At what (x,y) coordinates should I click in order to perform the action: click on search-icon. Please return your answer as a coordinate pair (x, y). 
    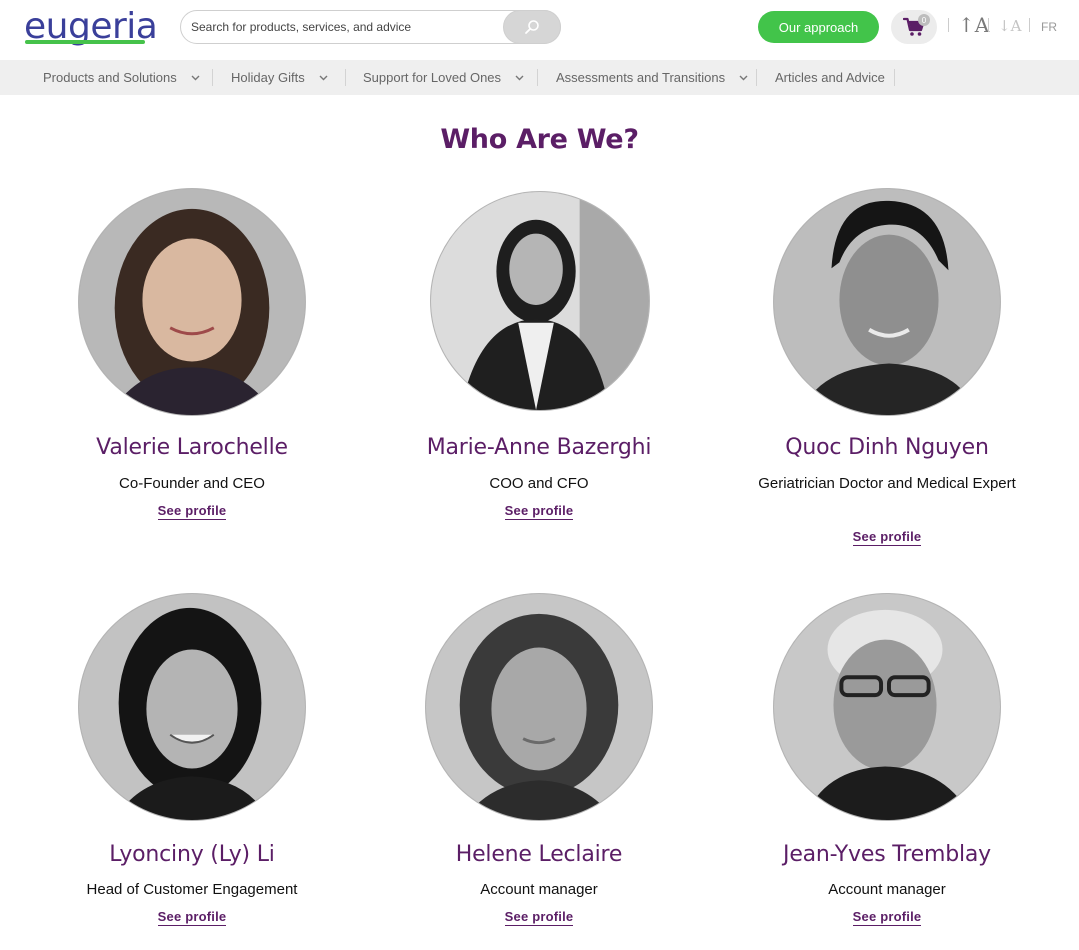
    Looking at the image, I should click on (532, 27).